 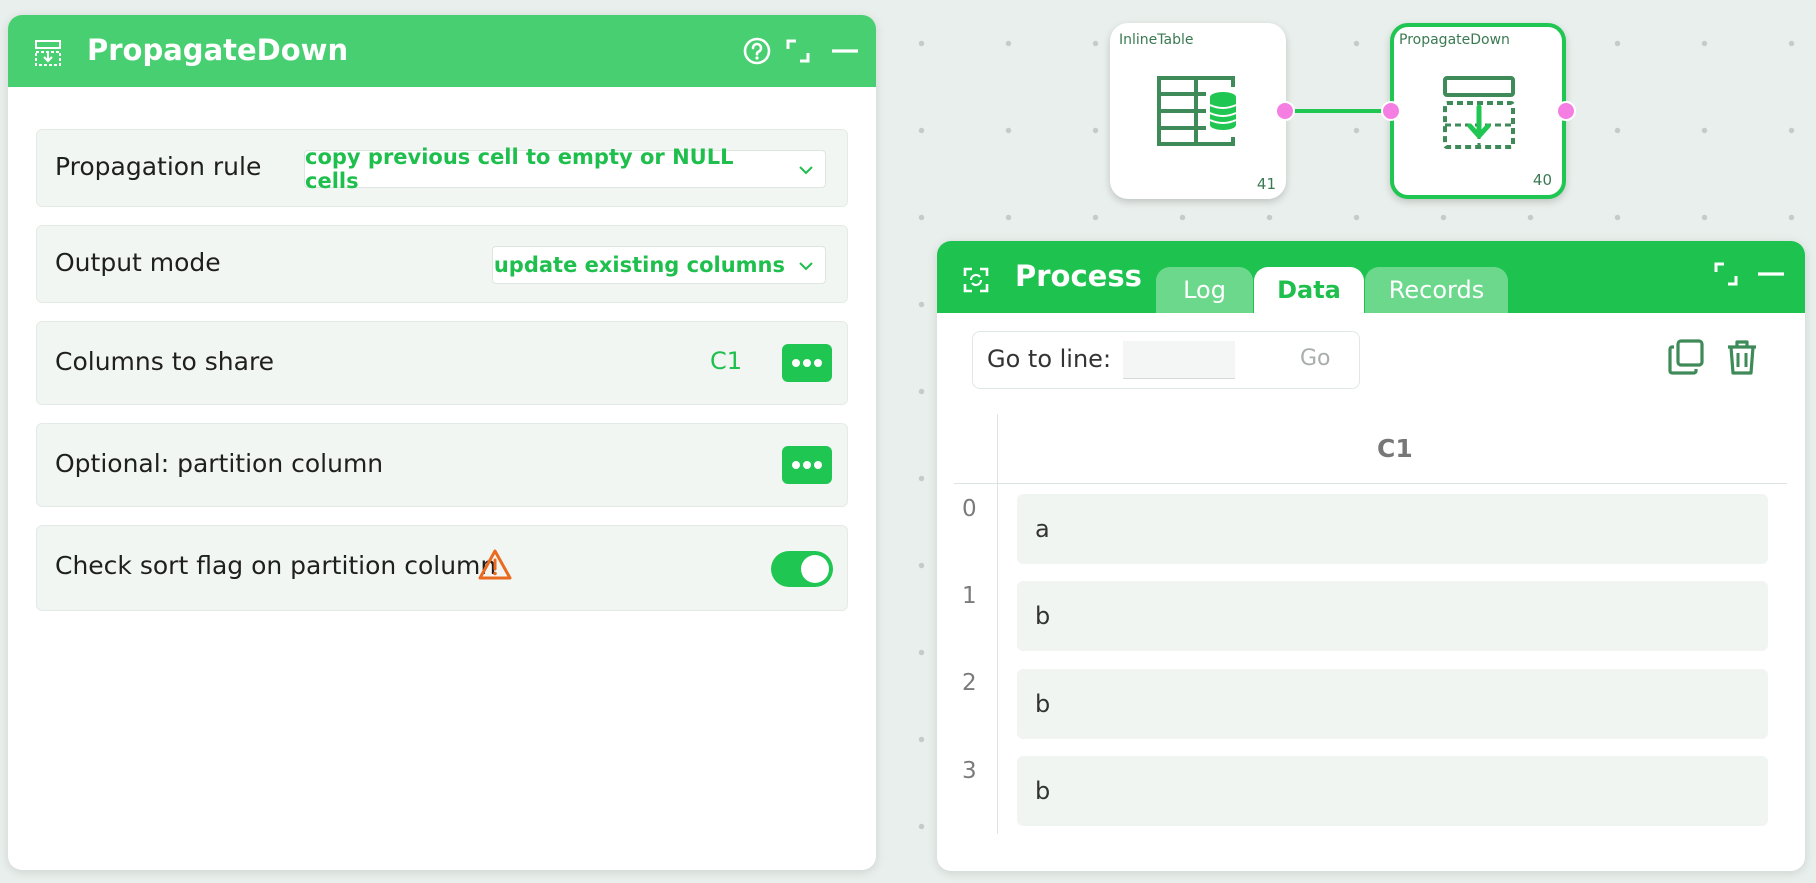 I want to click on propagation-rule-label: Propagation rule, so click(x=158, y=166).